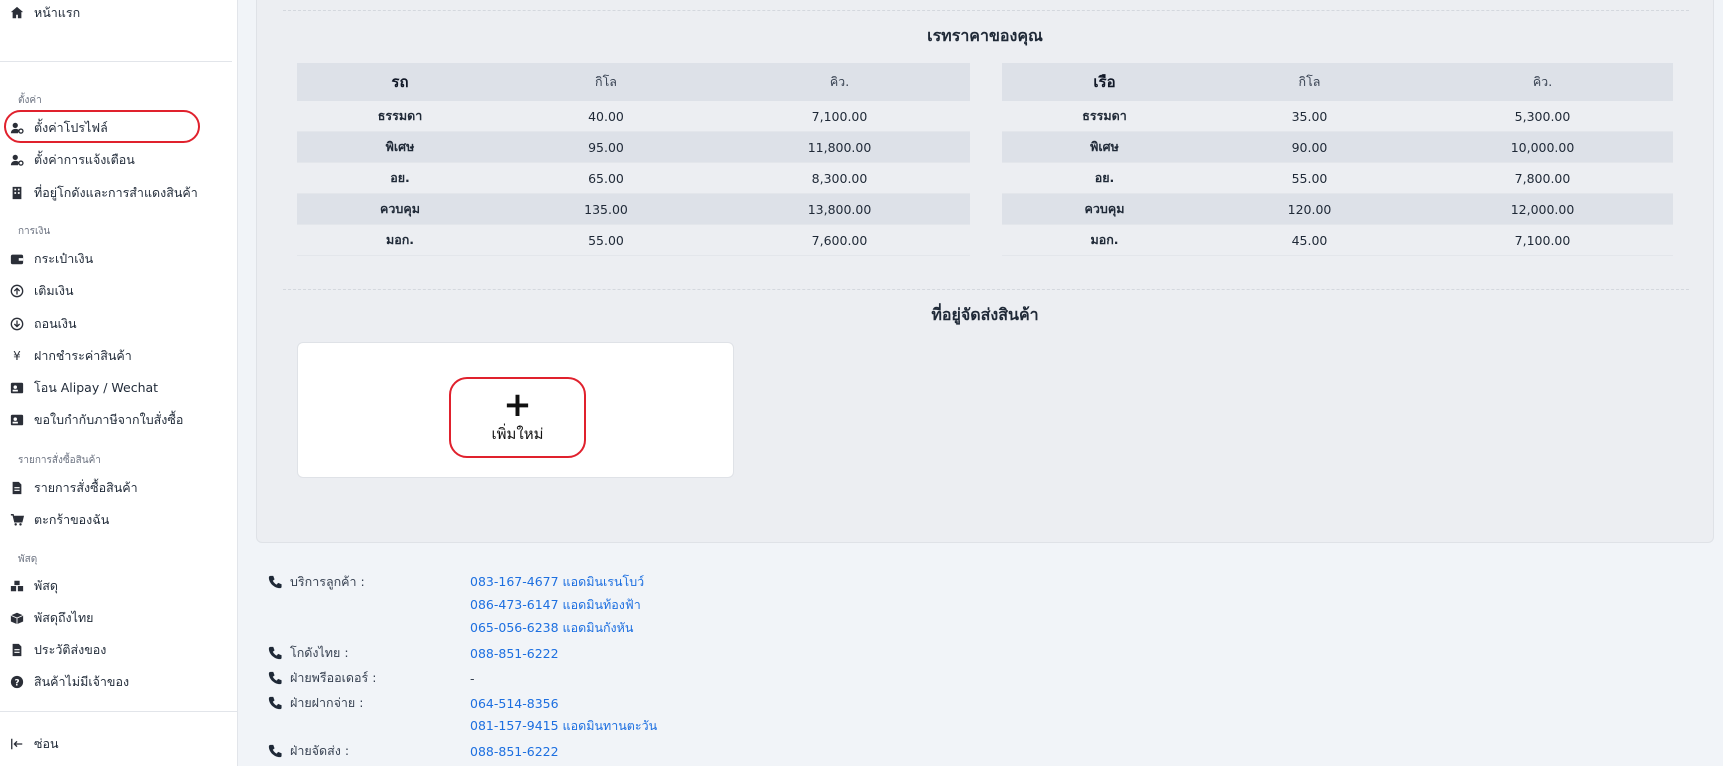 The height and width of the screenshot is (766, 1723). I want to click on contact-preorder-label: ฝ่ายพรีออเดอร์ :, so click(322, 678).